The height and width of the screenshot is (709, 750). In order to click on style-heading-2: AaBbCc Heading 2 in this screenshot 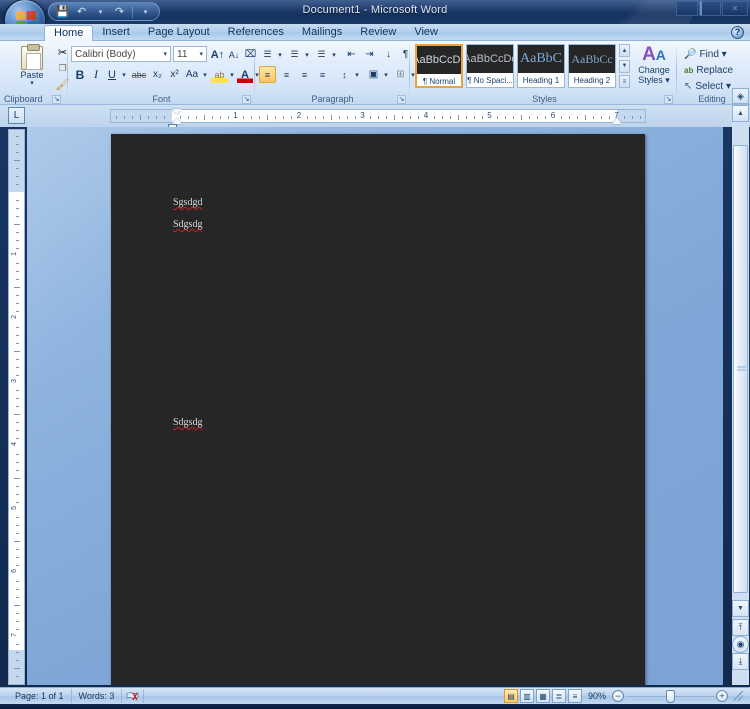, I will do `click(592, 66)`.